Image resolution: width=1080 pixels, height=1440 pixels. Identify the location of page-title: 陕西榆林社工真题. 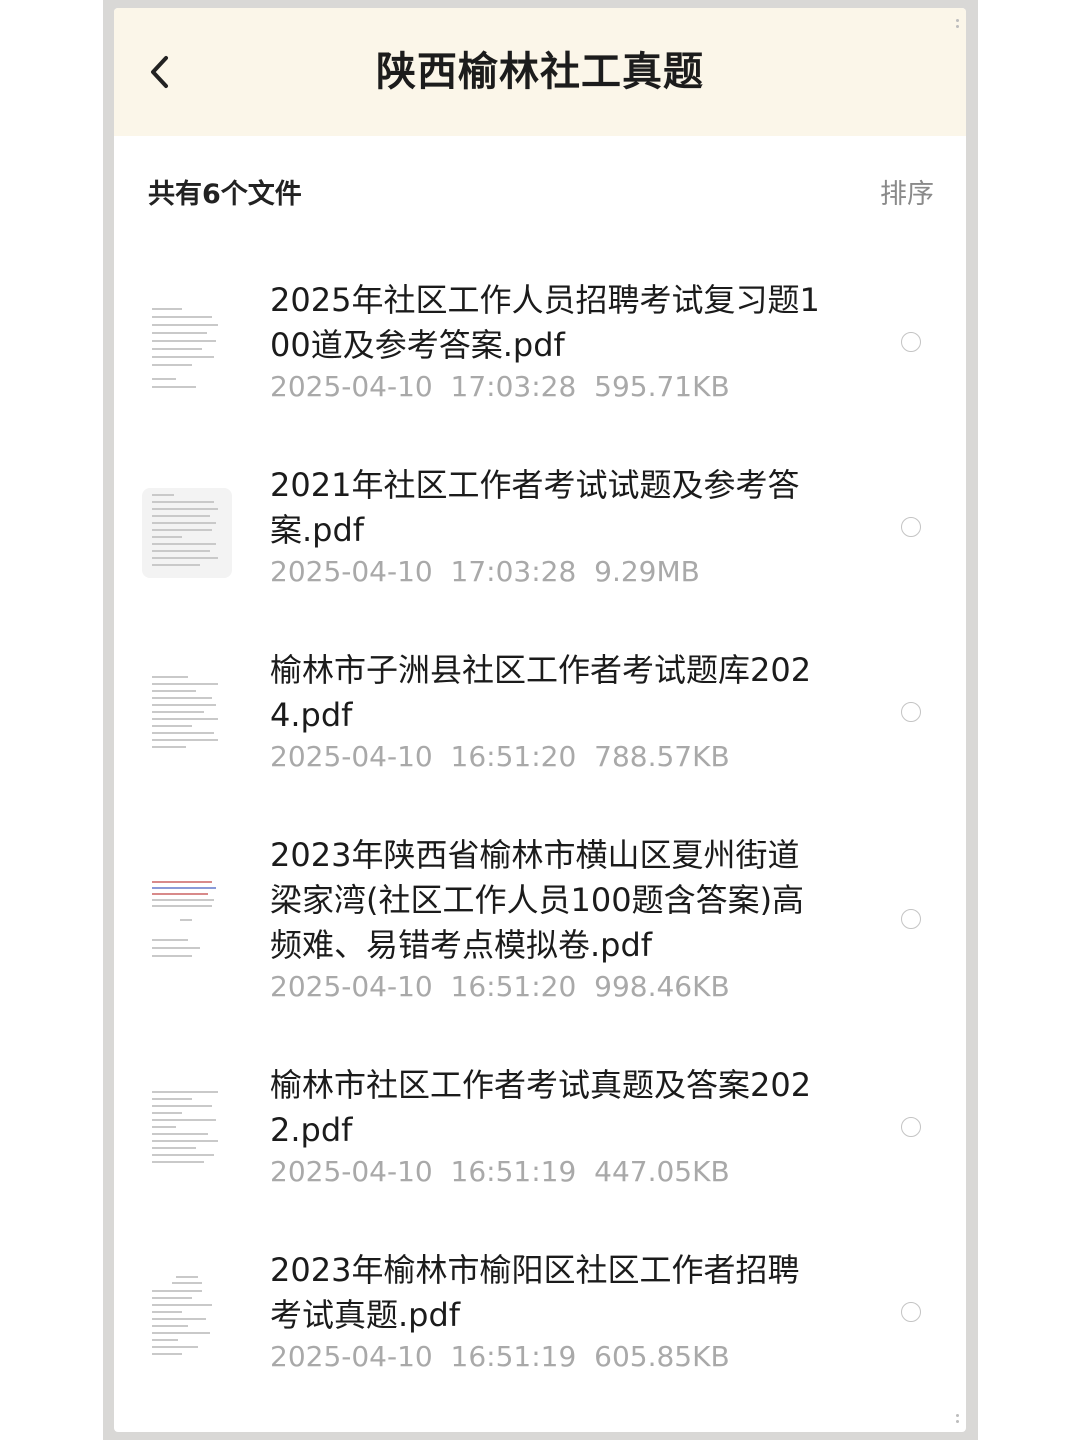
(540, 72).